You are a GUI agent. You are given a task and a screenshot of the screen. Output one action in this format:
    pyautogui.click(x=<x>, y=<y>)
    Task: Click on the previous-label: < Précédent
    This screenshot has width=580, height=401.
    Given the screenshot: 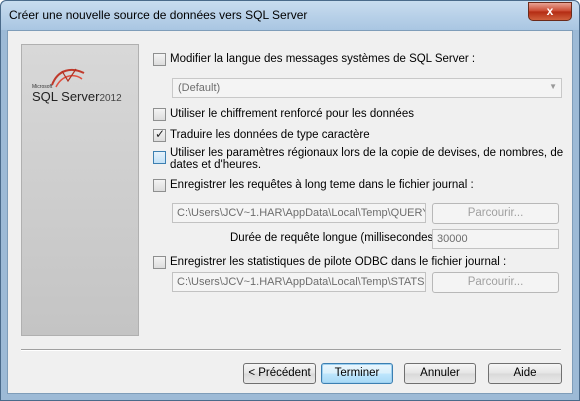 What is the action you would take?
    pyautogui.click(x=279, y=373)
    